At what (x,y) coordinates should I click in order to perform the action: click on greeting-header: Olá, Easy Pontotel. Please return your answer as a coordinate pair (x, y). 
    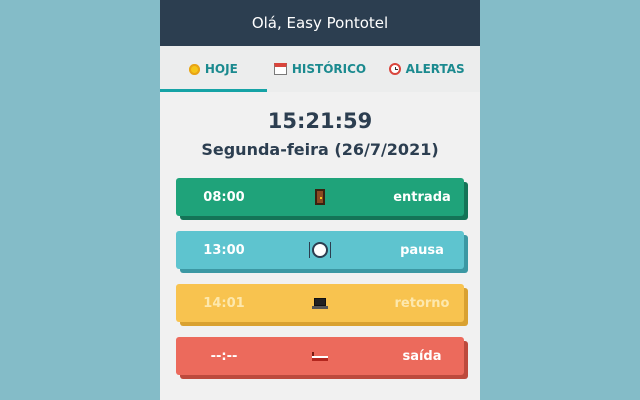
    Looking at the image, I should click on (320, 23).